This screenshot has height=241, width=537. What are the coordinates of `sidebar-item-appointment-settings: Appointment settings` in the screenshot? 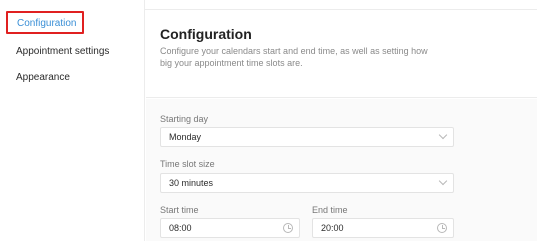 It's located at (62, 51).